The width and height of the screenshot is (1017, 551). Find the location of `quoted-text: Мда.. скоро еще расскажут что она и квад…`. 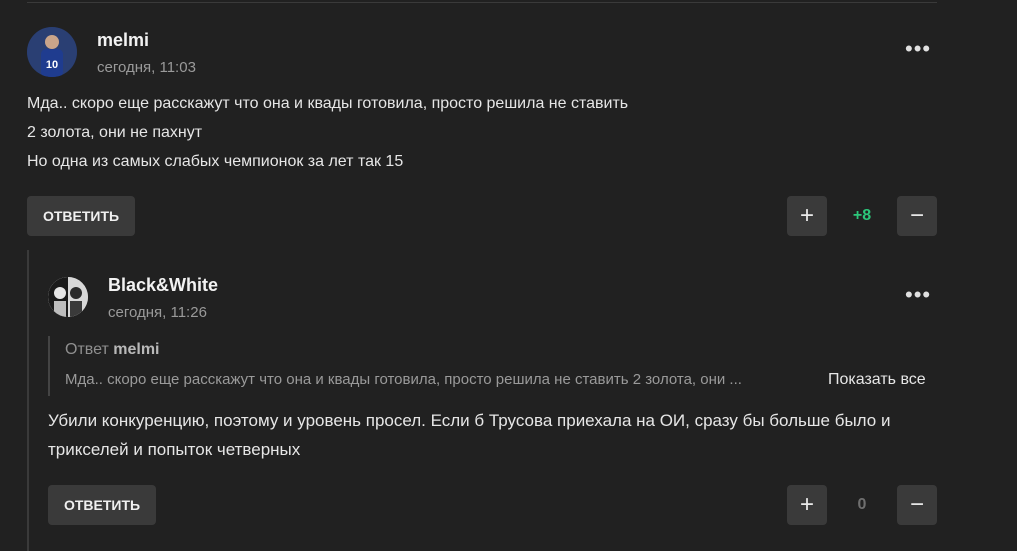

quoted-text: Мда.. скоро еще расскажут что она и квад… is located at coordinates (403, 379).